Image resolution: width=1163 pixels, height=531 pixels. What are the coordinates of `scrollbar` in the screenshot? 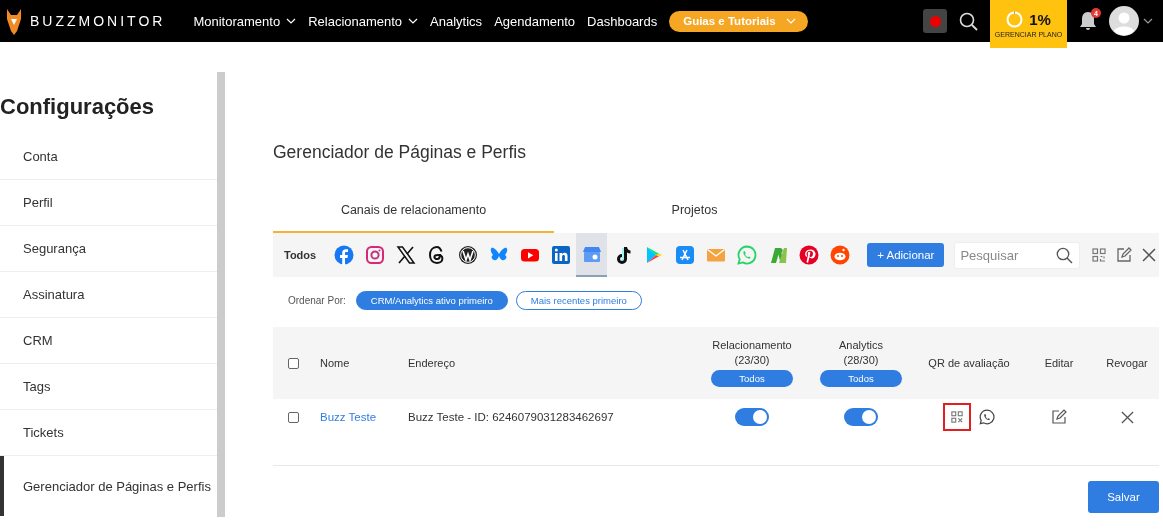 It's located at (221, 294).